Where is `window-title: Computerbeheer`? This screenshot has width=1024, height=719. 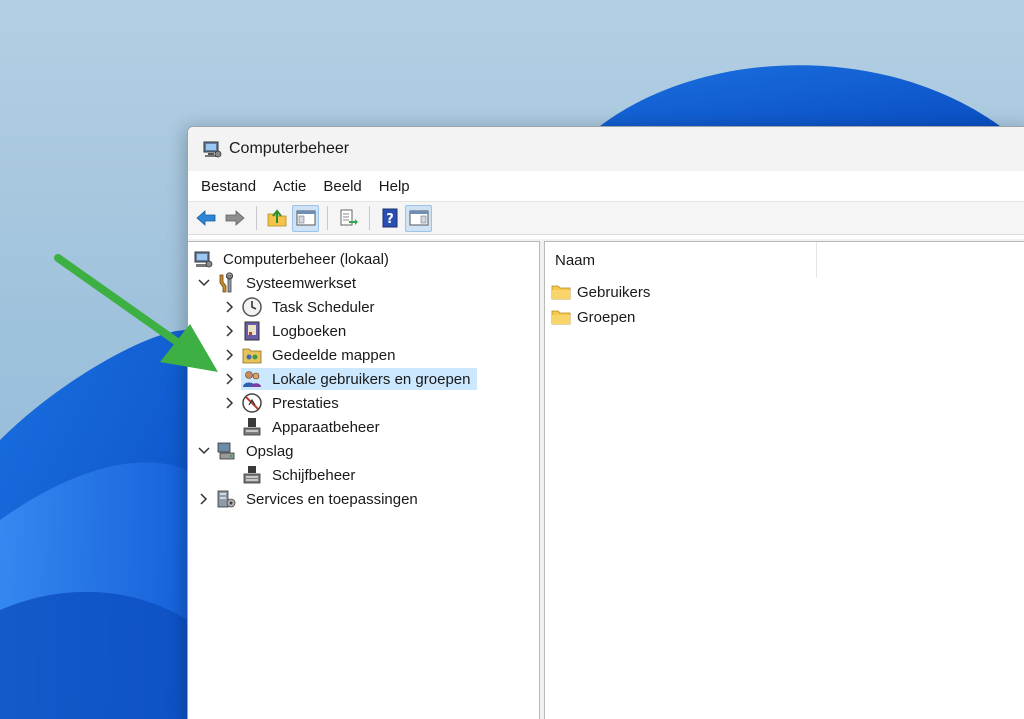 window-title: Computerbeheer is located at coordinates (289, 148).